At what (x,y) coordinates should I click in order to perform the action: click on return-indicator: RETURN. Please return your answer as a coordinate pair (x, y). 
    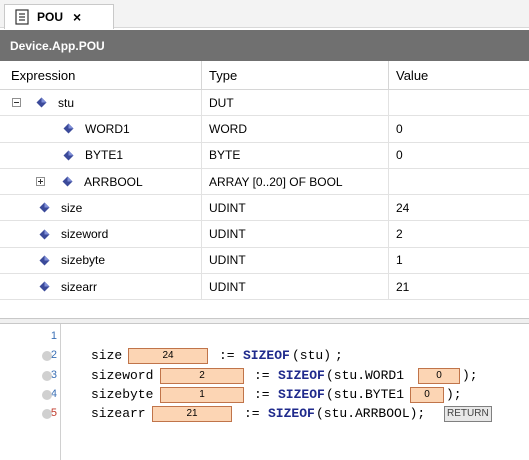
    Looking at the image, I should click on (468, 414).